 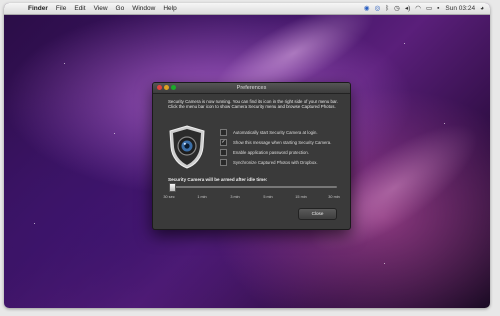 I want to click on tick-label: 15 min, so click(x=301, y=197).